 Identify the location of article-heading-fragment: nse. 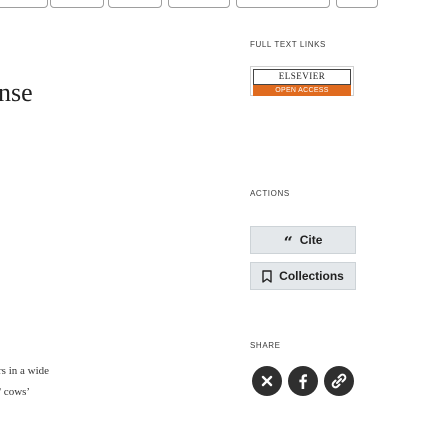
(16, 92).